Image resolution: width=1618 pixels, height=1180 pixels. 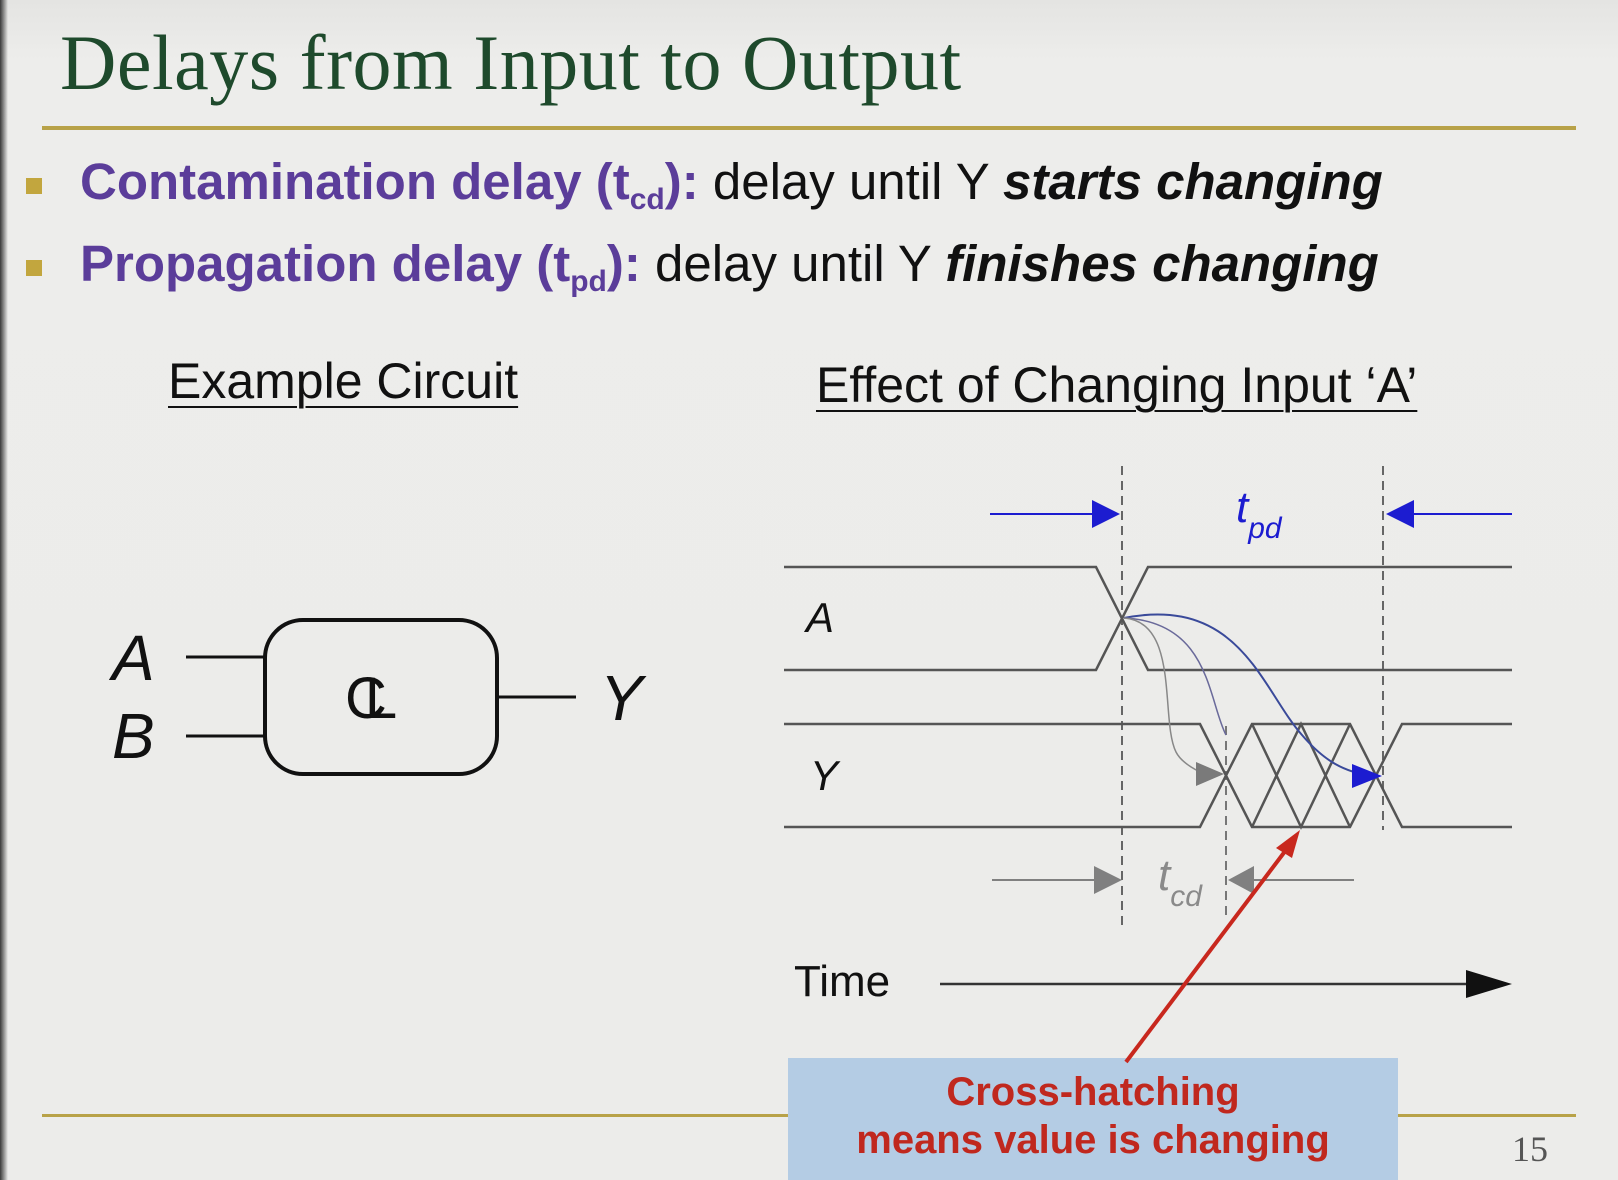 What do you see at coordinates (818, 617) in the screenshot?
I see `signal-a-label: A` at bounding box center [818, 617].